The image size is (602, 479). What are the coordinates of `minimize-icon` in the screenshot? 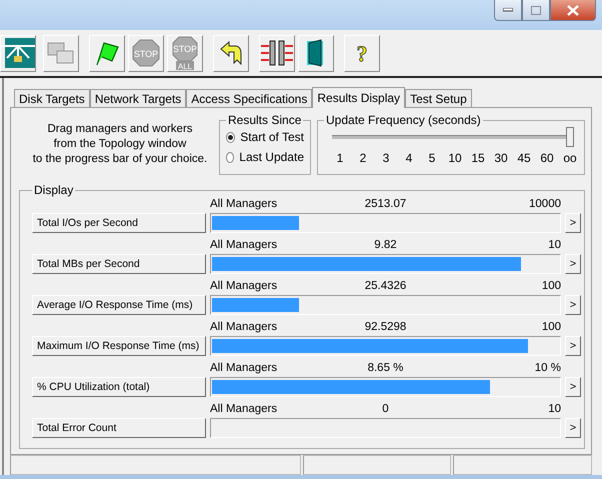 It's located at (508, 10).